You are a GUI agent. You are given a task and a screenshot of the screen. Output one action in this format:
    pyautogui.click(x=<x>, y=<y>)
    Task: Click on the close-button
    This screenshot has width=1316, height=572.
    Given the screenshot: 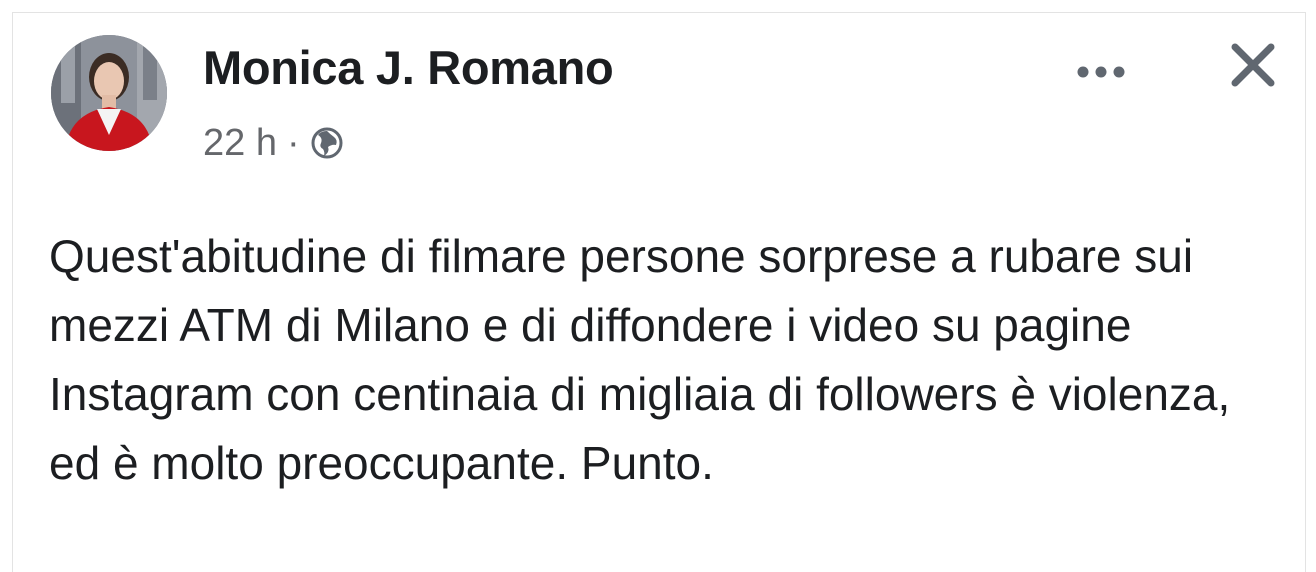 What is the action you would take?
    pyautogui.click(x=1253, y=65)
    